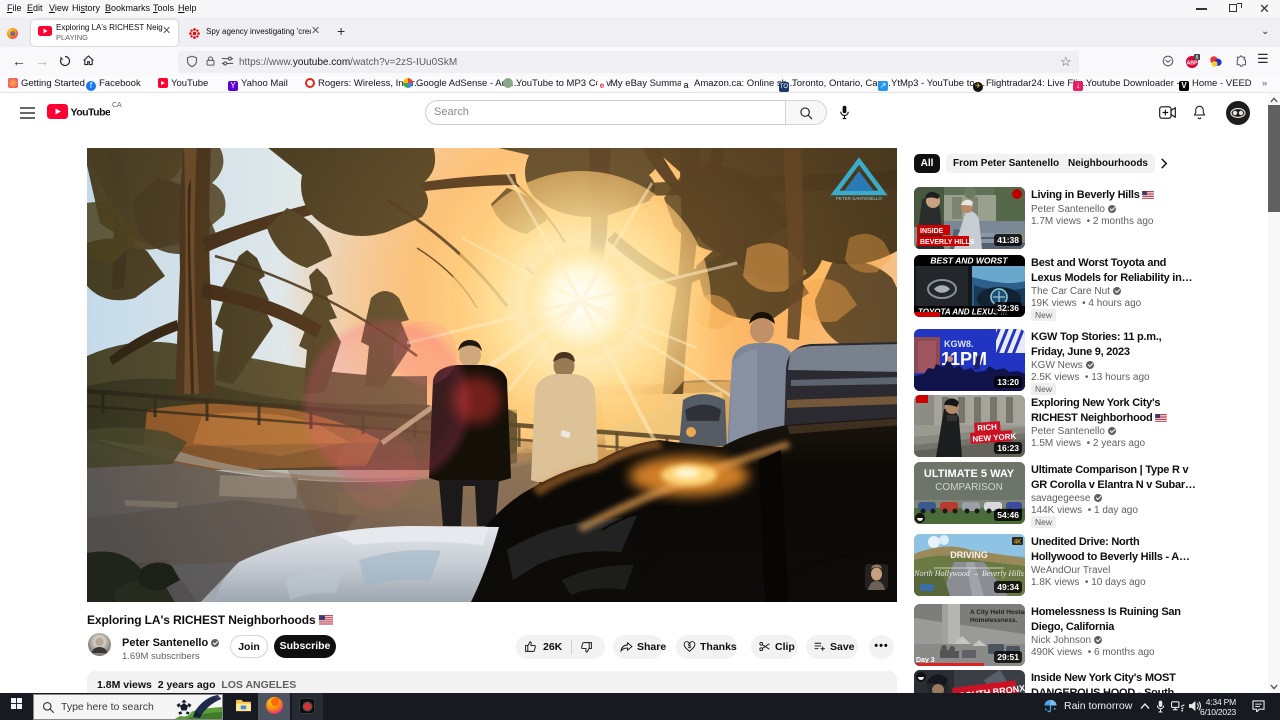 The width and height of the screenshot is (1280, 720). I want to click on svg-text: RICH, so click(987, 427).